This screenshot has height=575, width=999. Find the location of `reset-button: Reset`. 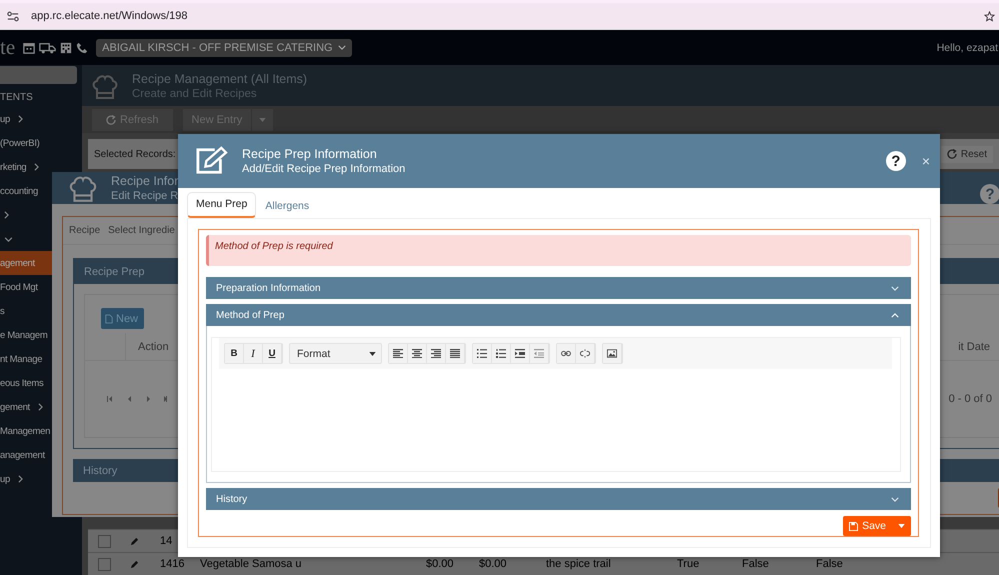

reset-button: Reset is located at coordinates (966, 154).